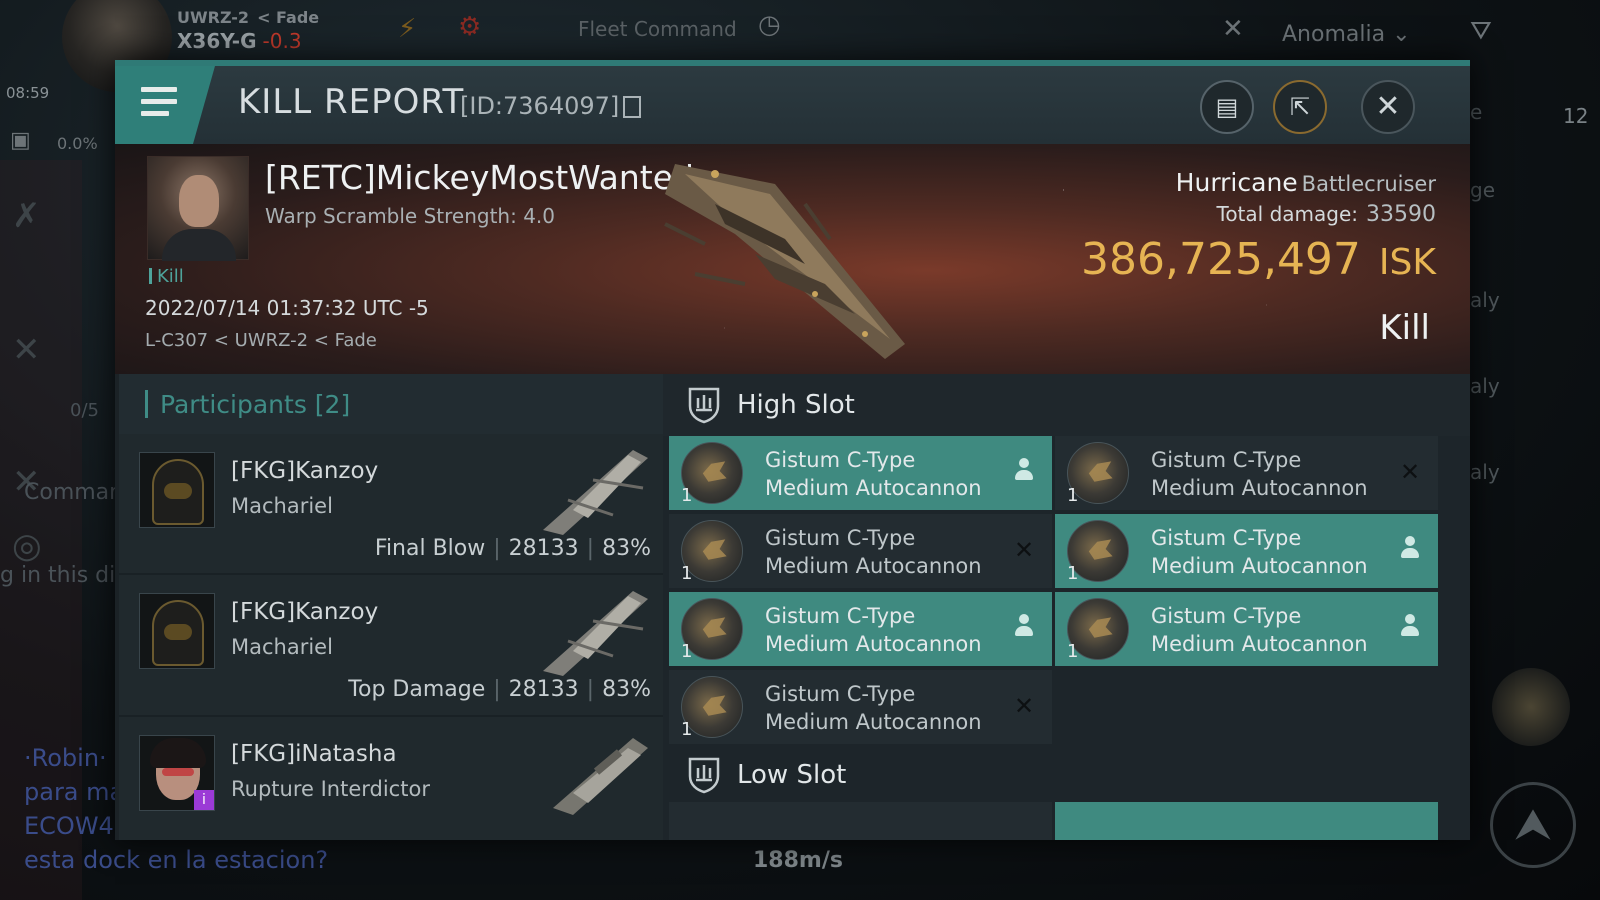  Describe the element at coordinates (499, 689) in the screenshot. I see `participant-stats: Top Damage | 28133 | 83%` at that location.